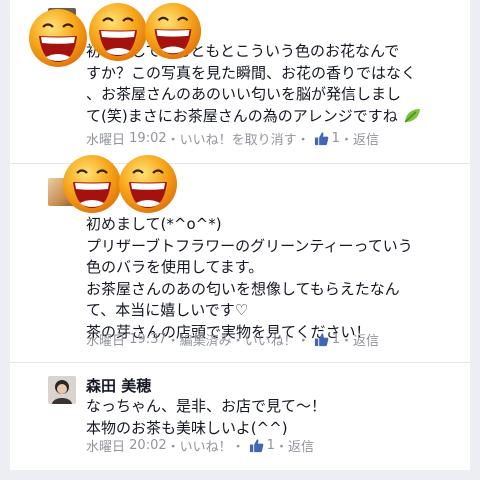  I want to click on edited-label: 編集済み, so click(206, 339).